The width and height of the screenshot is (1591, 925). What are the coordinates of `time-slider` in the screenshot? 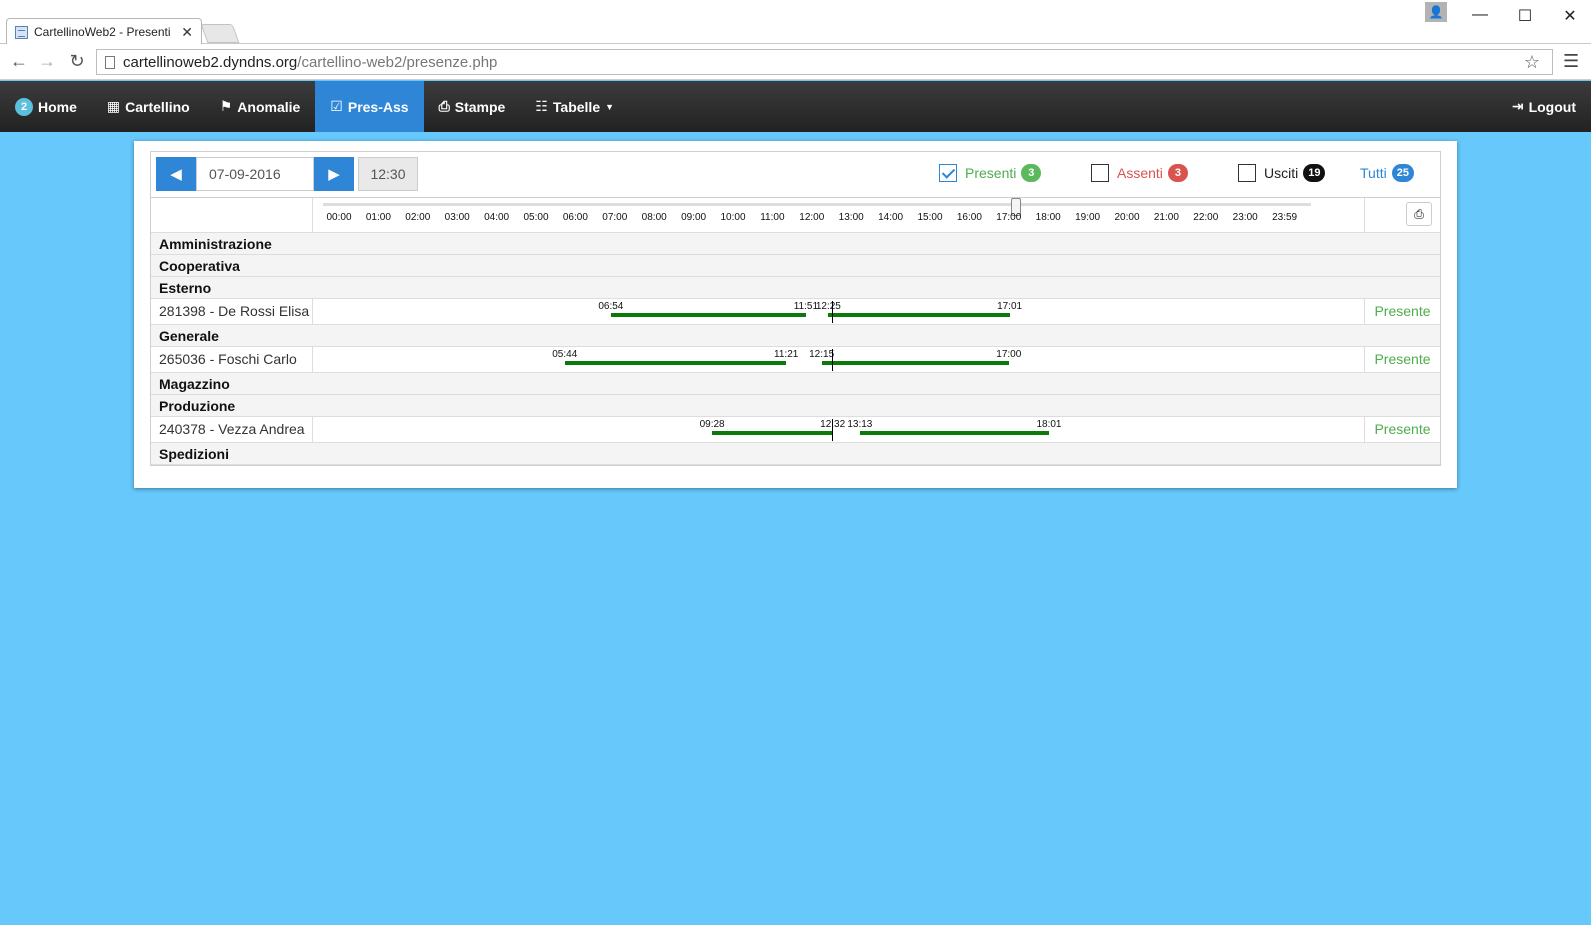 It's located at (817, 207).